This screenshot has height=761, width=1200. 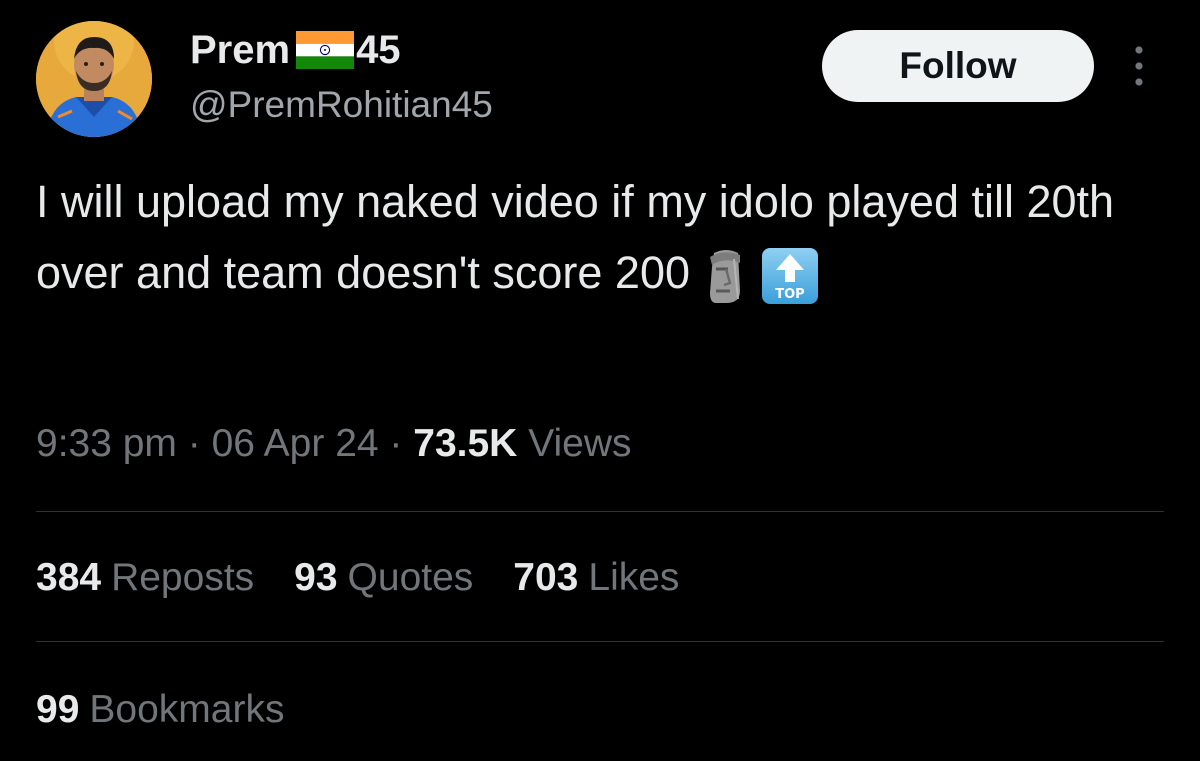 I want to click on top-emoji-label: TOP, so click(x=789, y=294).